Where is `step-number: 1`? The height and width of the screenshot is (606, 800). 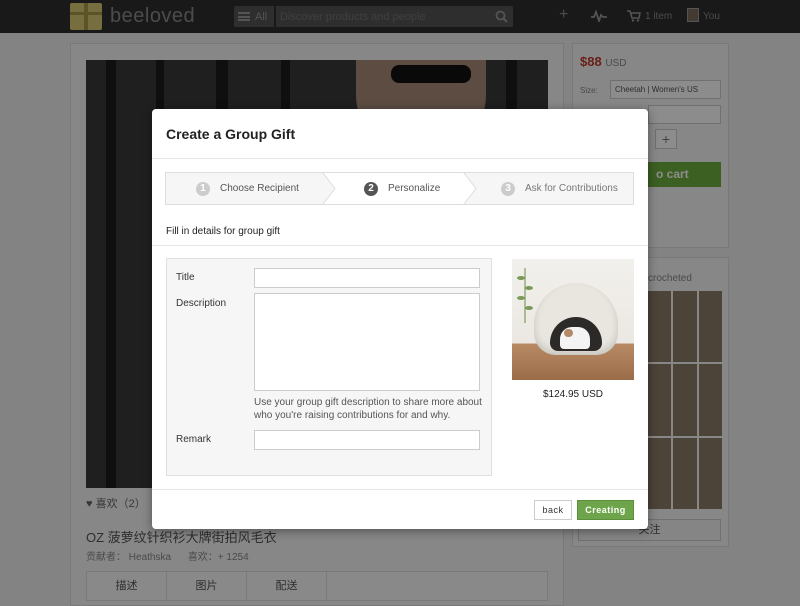 step-number: 1 is located at coordinates (203, 188).